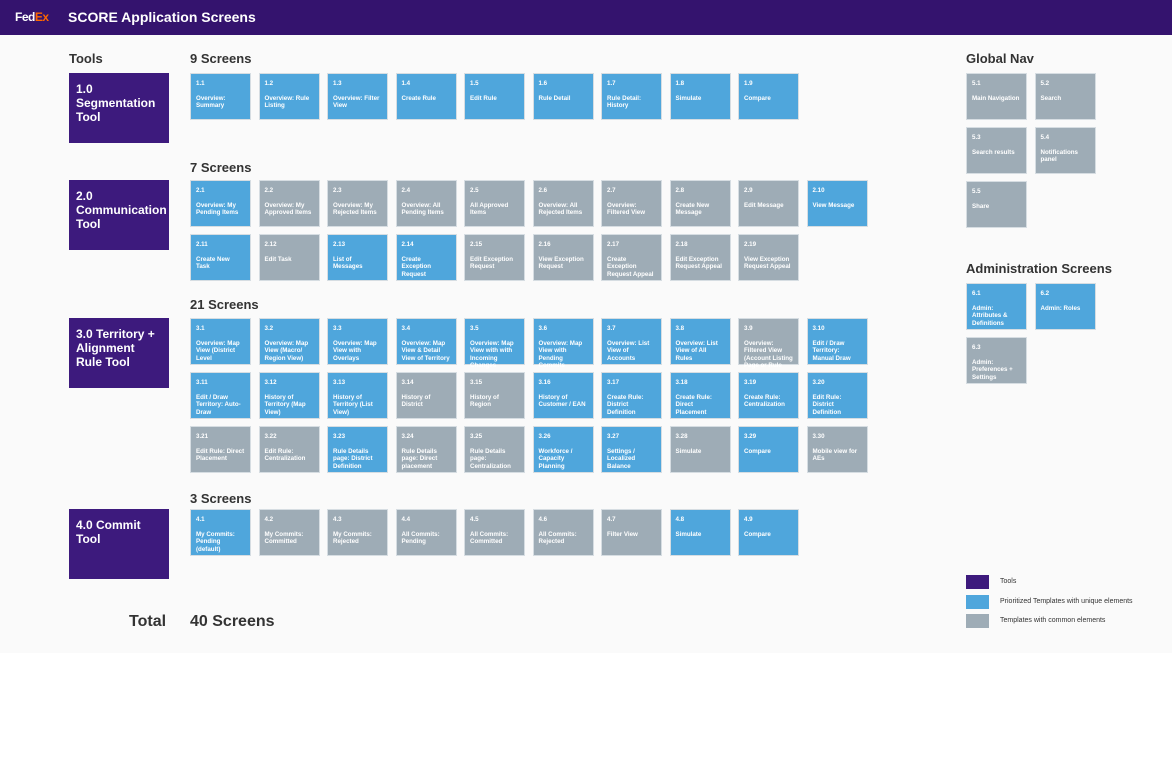  I want to click on screen-label: Edit / Draw Territory: Auto-Draw, so click(218, 404).